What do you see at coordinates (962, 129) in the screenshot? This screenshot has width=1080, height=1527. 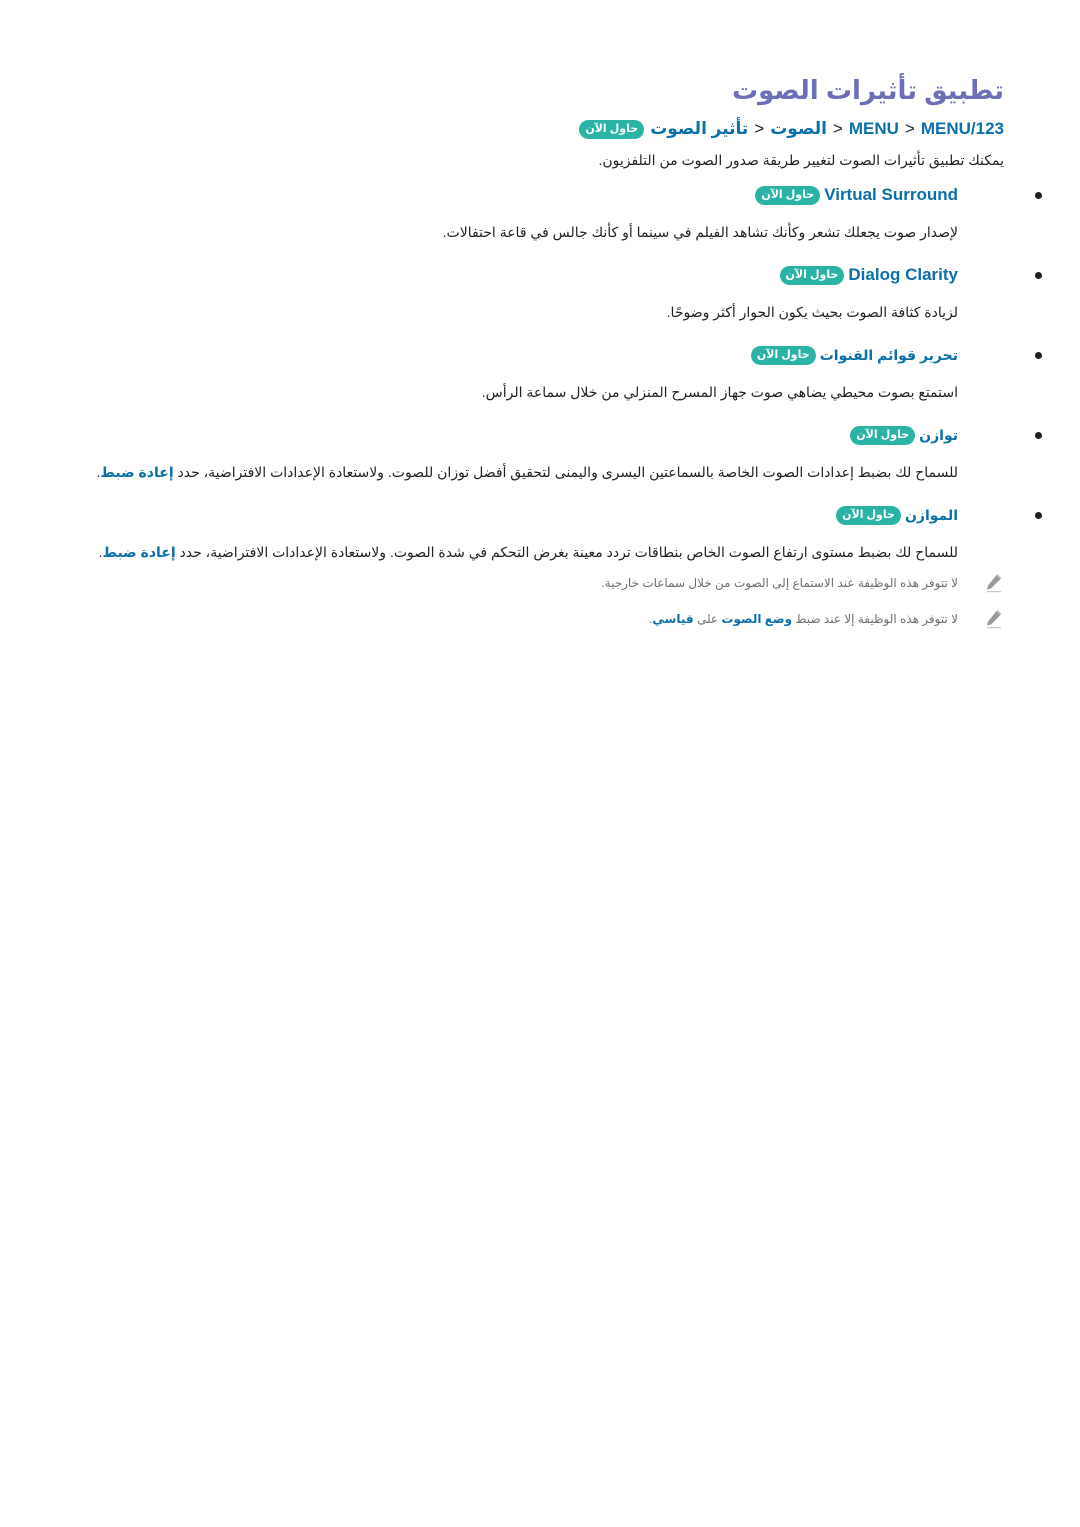 I see `path-item-menu-123: MENU/123` at bounding box center [962, 129].